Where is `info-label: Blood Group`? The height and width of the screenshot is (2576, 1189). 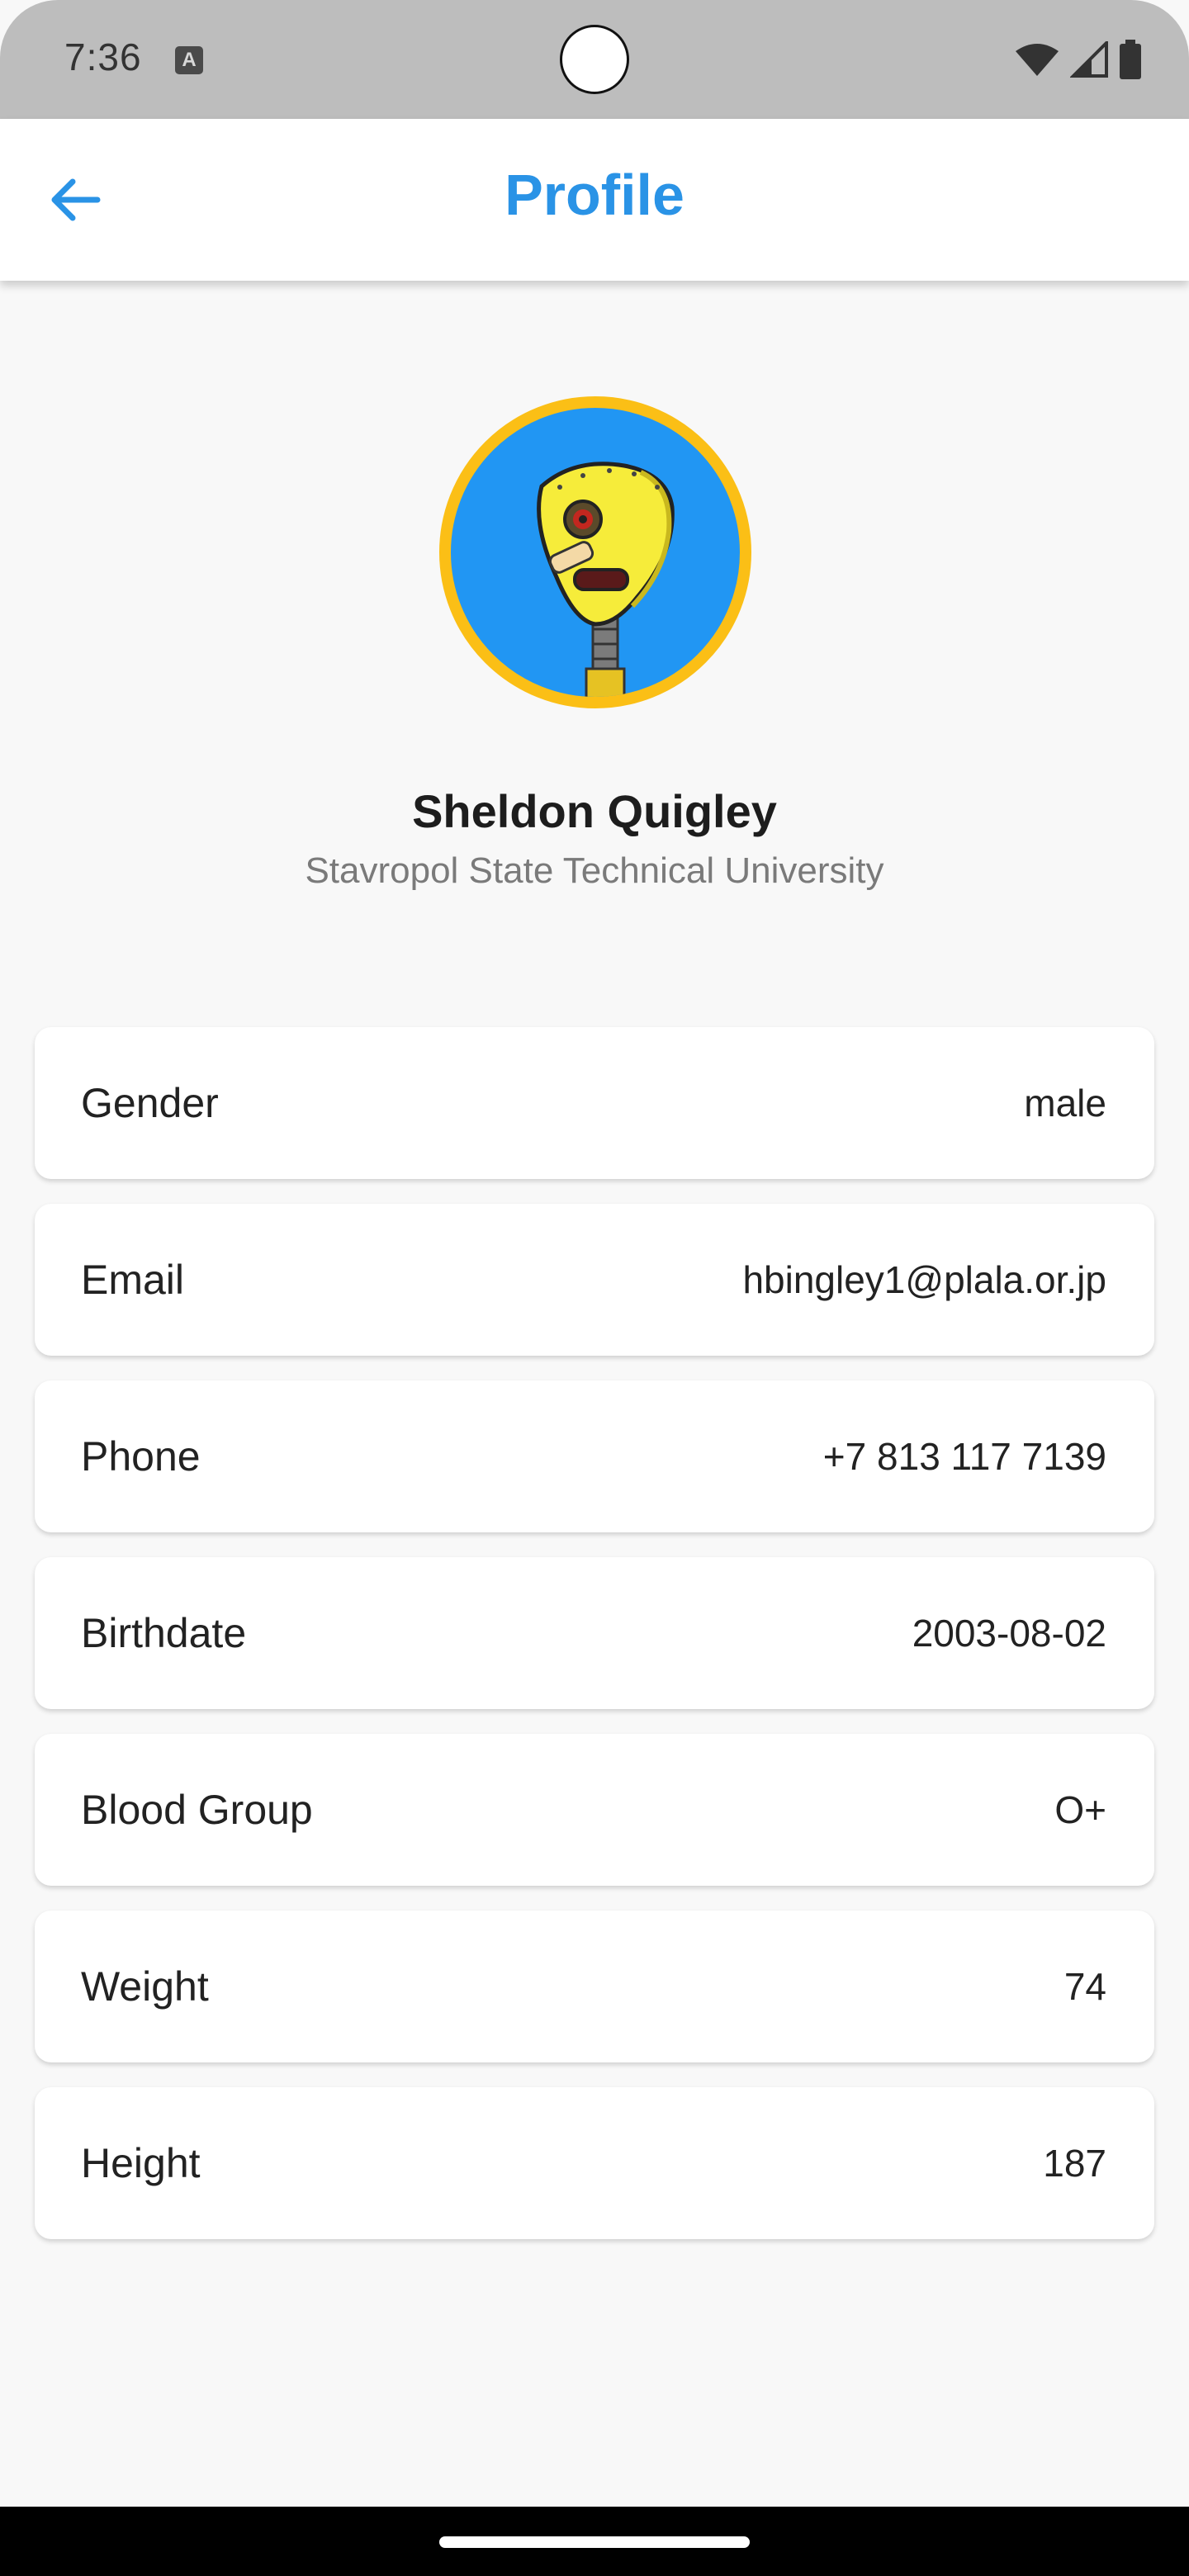
info-label: Blood Group is located at coordinates (197, 1810).